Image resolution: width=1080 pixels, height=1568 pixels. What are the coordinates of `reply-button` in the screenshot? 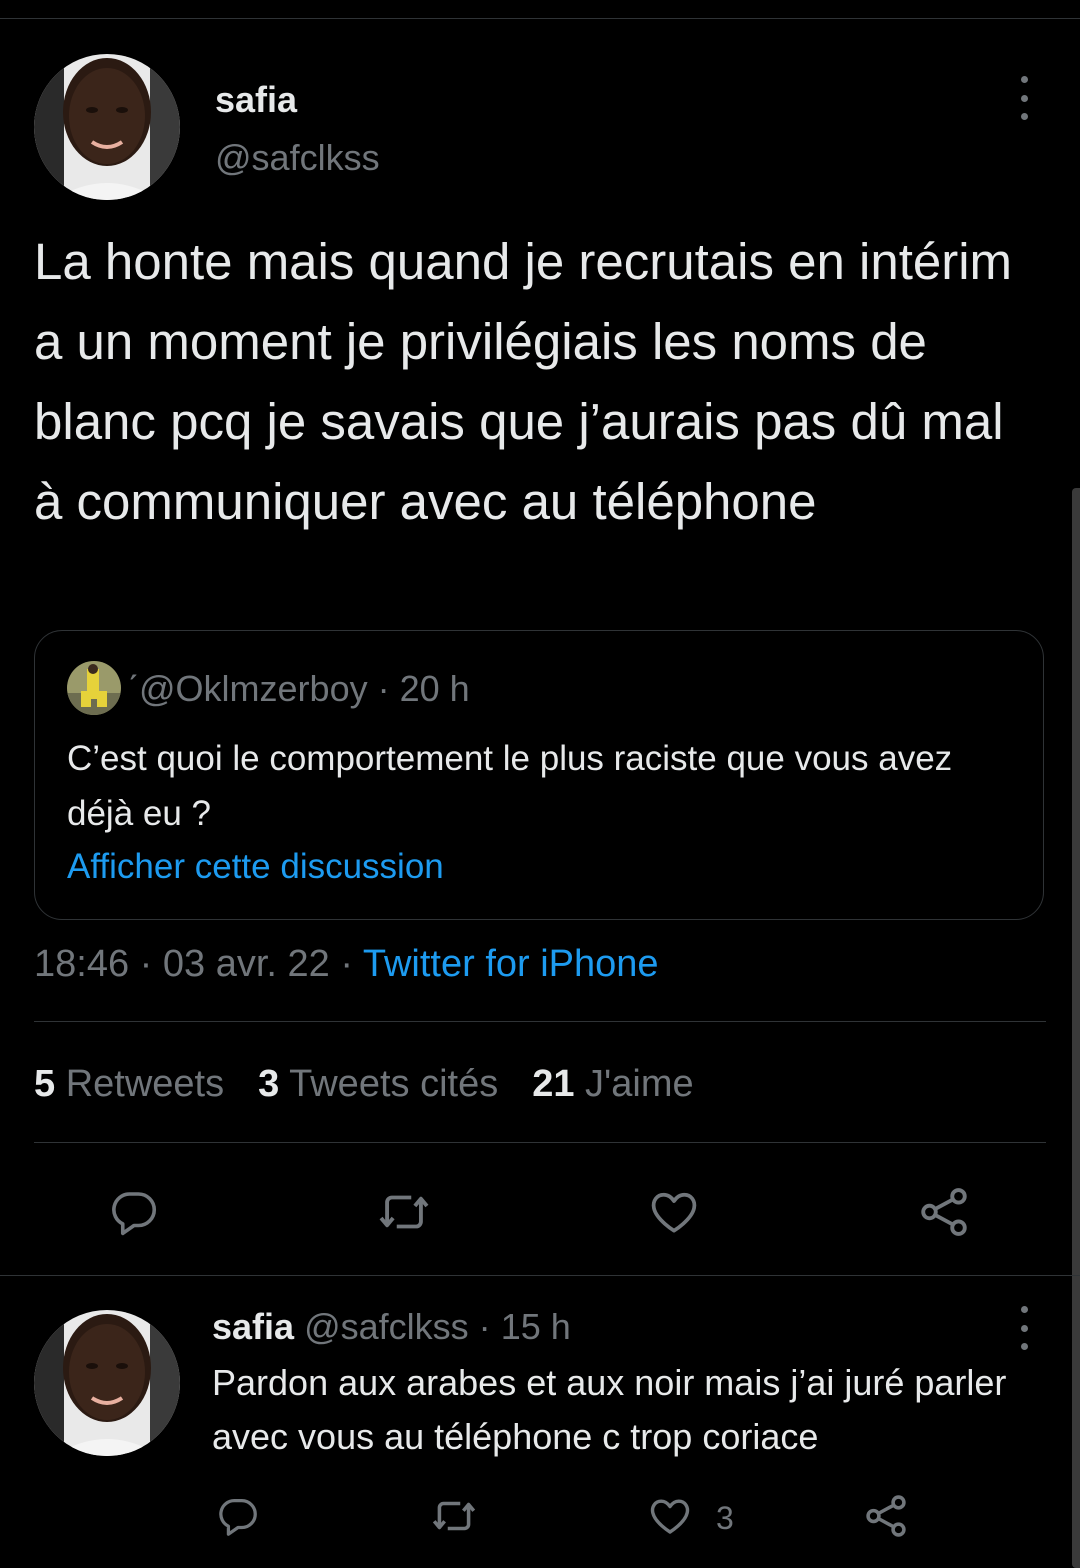 It's located at (134, 1212).